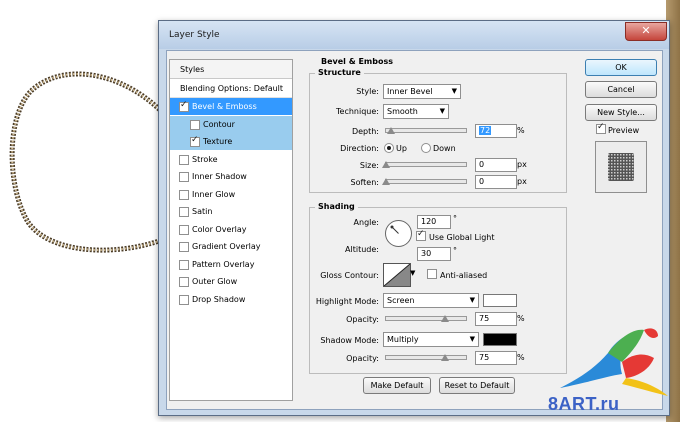 This screenshot has height=422, width=680. What do you see at coordinates (362, 249) in the screenshot?
I see `altitude-label: Altitude:` at bounding box center [362, 249].